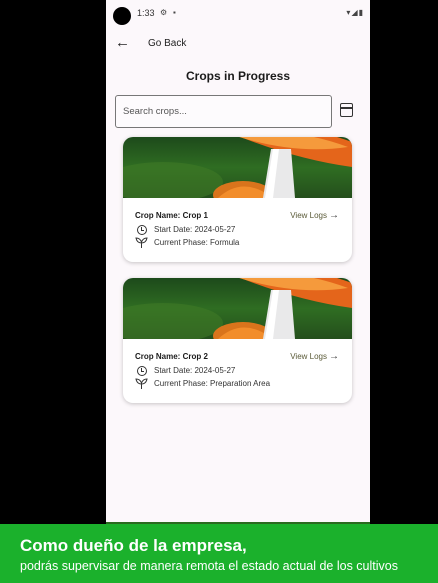 This screenshot has height=583, width=438. Describe the element at coordinates (238, 15) in the screenshot. I see `status-bar: 1:33 ⚙ ▪ ▾◢▮` at that location.